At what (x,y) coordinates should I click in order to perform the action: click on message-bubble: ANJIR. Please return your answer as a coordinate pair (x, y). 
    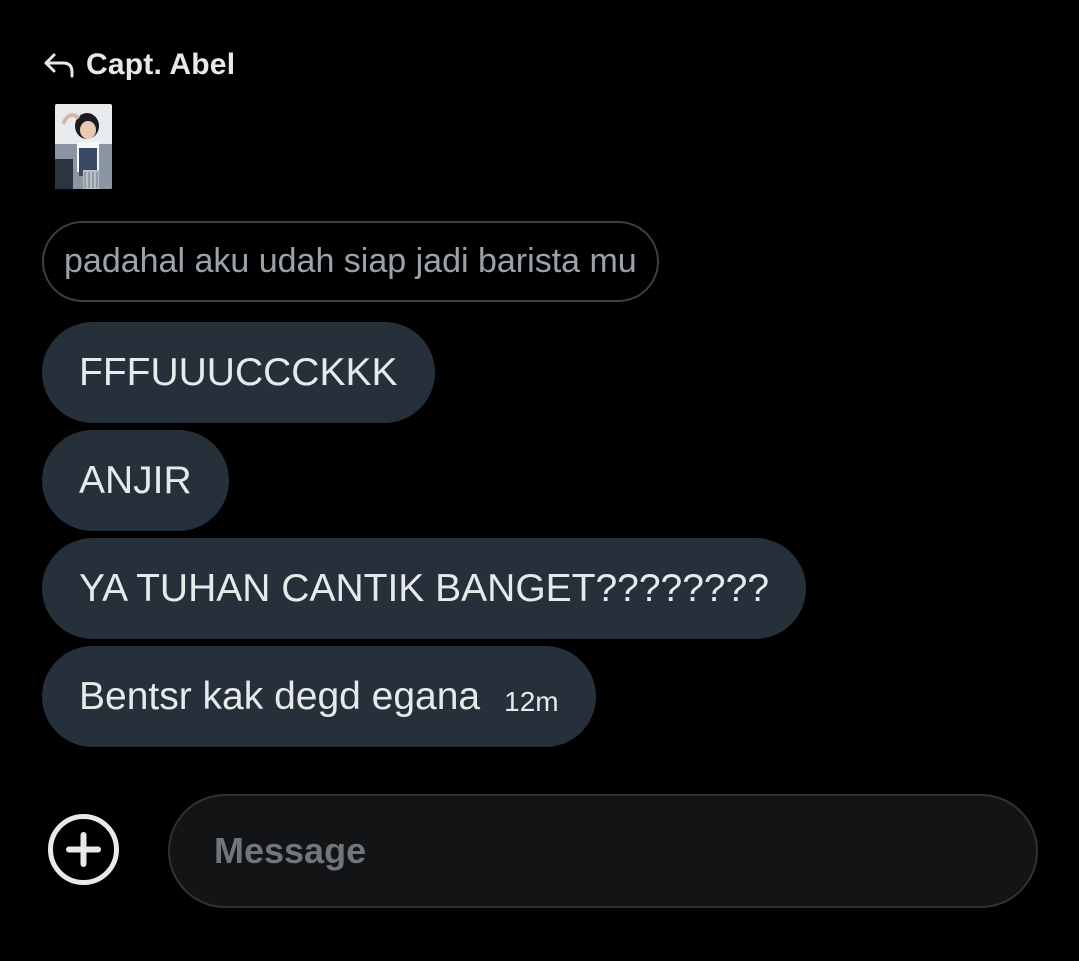
    Looking at the image, I should click on (135, 480).